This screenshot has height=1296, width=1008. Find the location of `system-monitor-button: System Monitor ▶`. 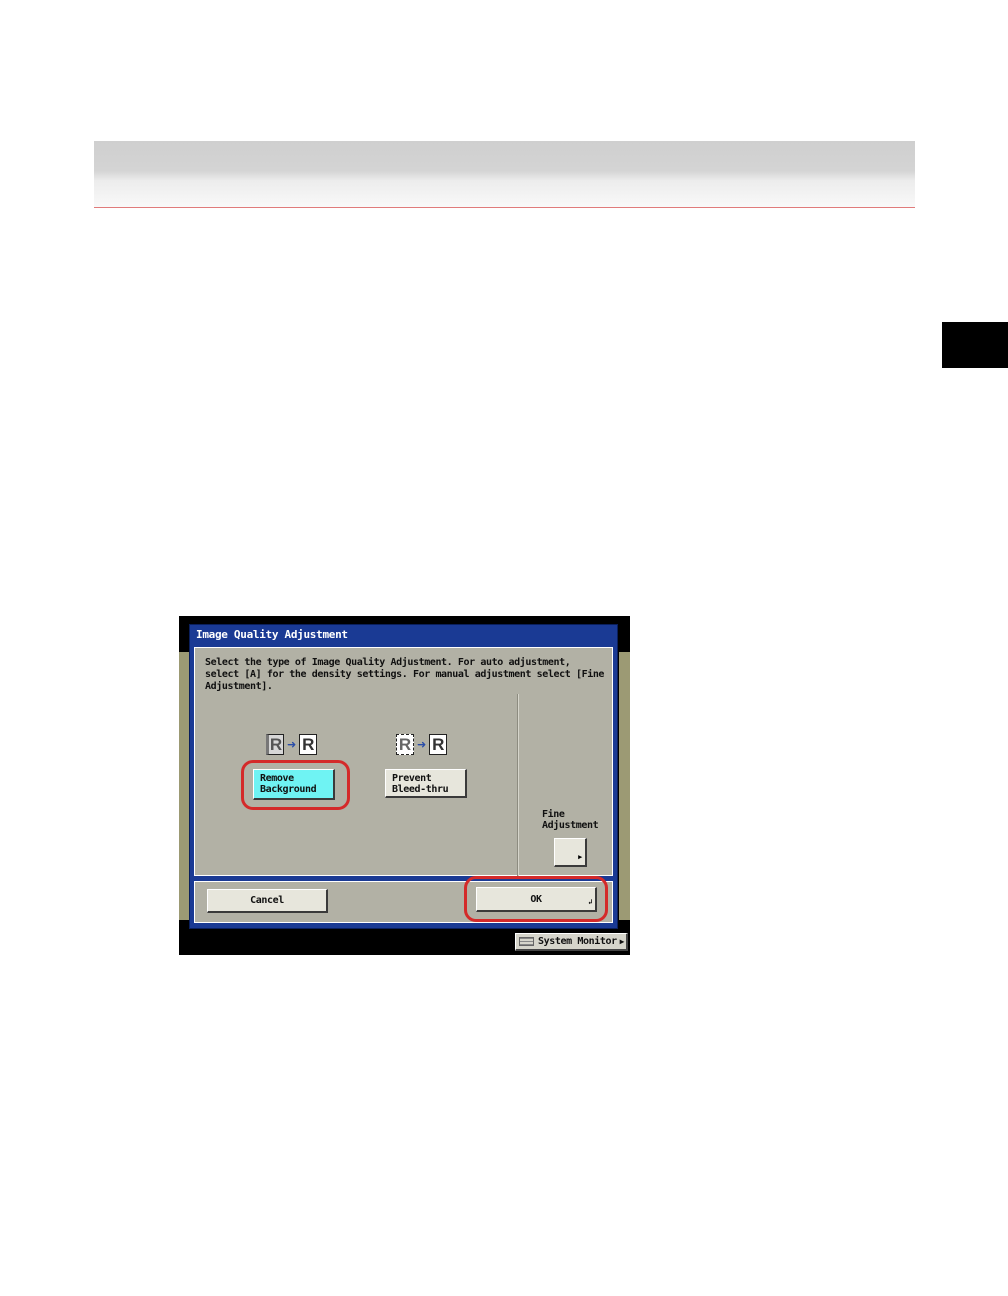

system-monitor-button: System Monitor ▶ is located at coordinates (571, 942).